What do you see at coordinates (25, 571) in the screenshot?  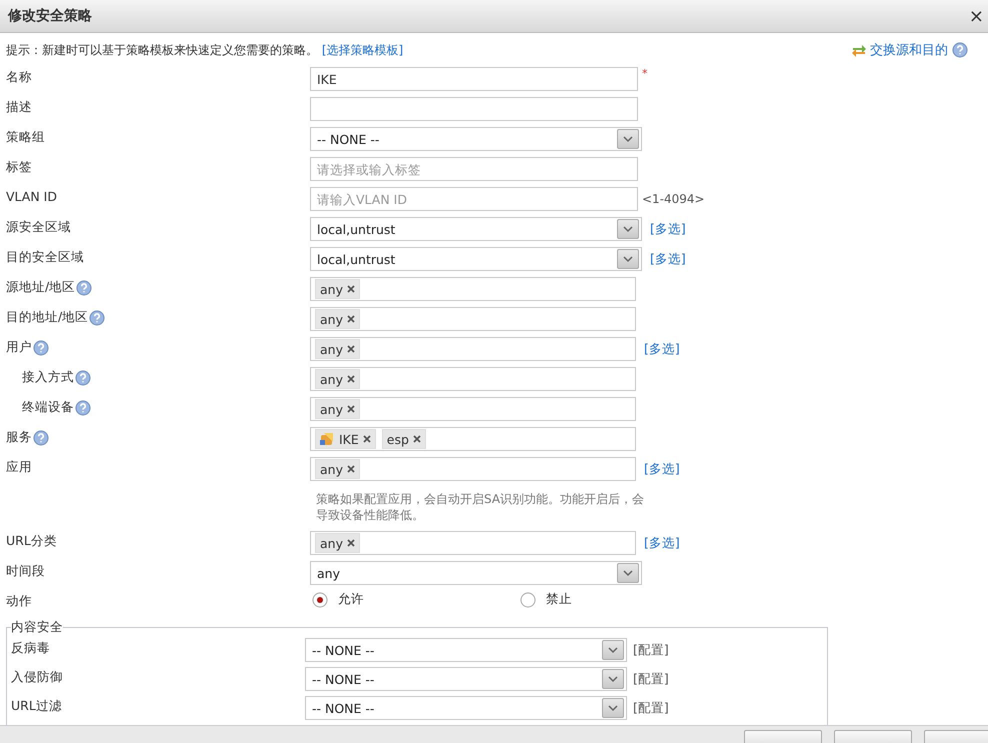 I see `field-label: 时间段` at bounding box center [25, 571].